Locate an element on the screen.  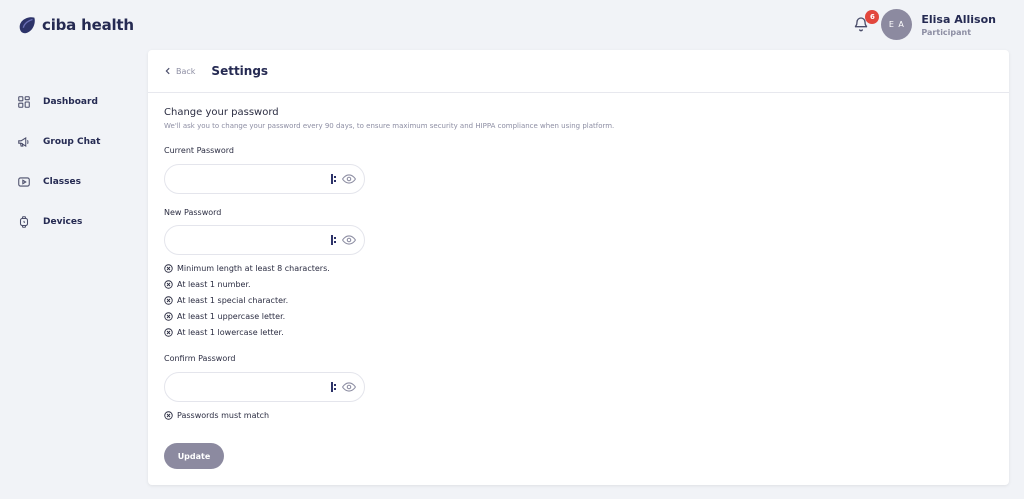
password-rule: At least 1 number. is located at coordinates (247, 284).